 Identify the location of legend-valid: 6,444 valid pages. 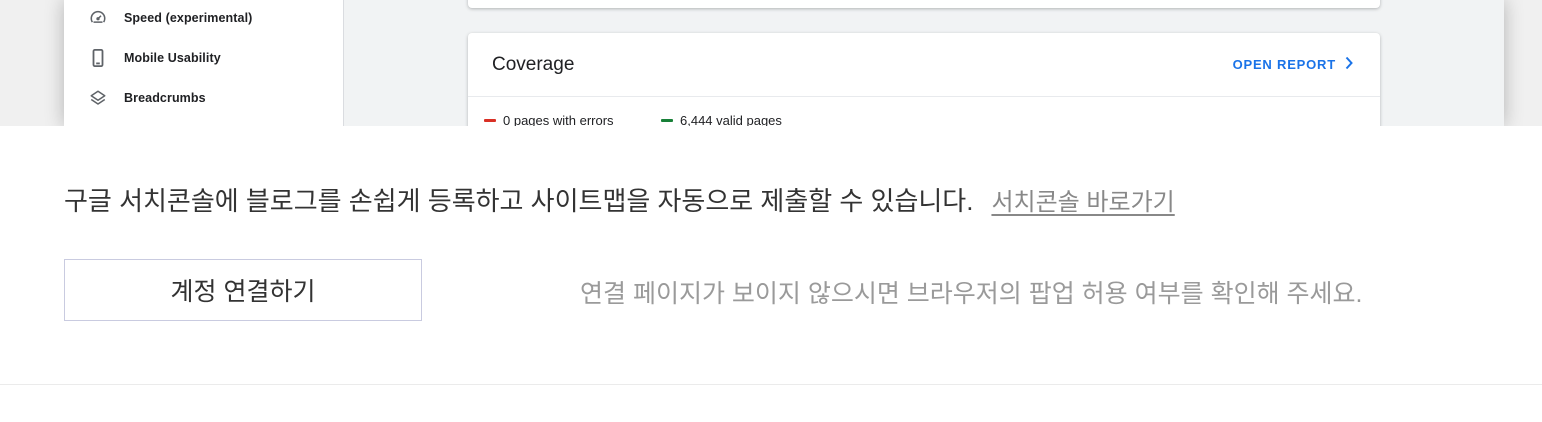
(721, 119).